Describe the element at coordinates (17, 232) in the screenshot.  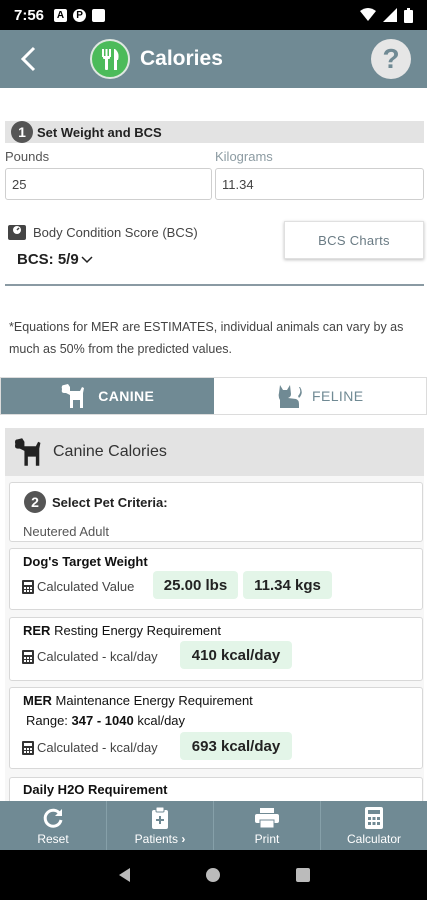
I see `scale-icon` at that location.